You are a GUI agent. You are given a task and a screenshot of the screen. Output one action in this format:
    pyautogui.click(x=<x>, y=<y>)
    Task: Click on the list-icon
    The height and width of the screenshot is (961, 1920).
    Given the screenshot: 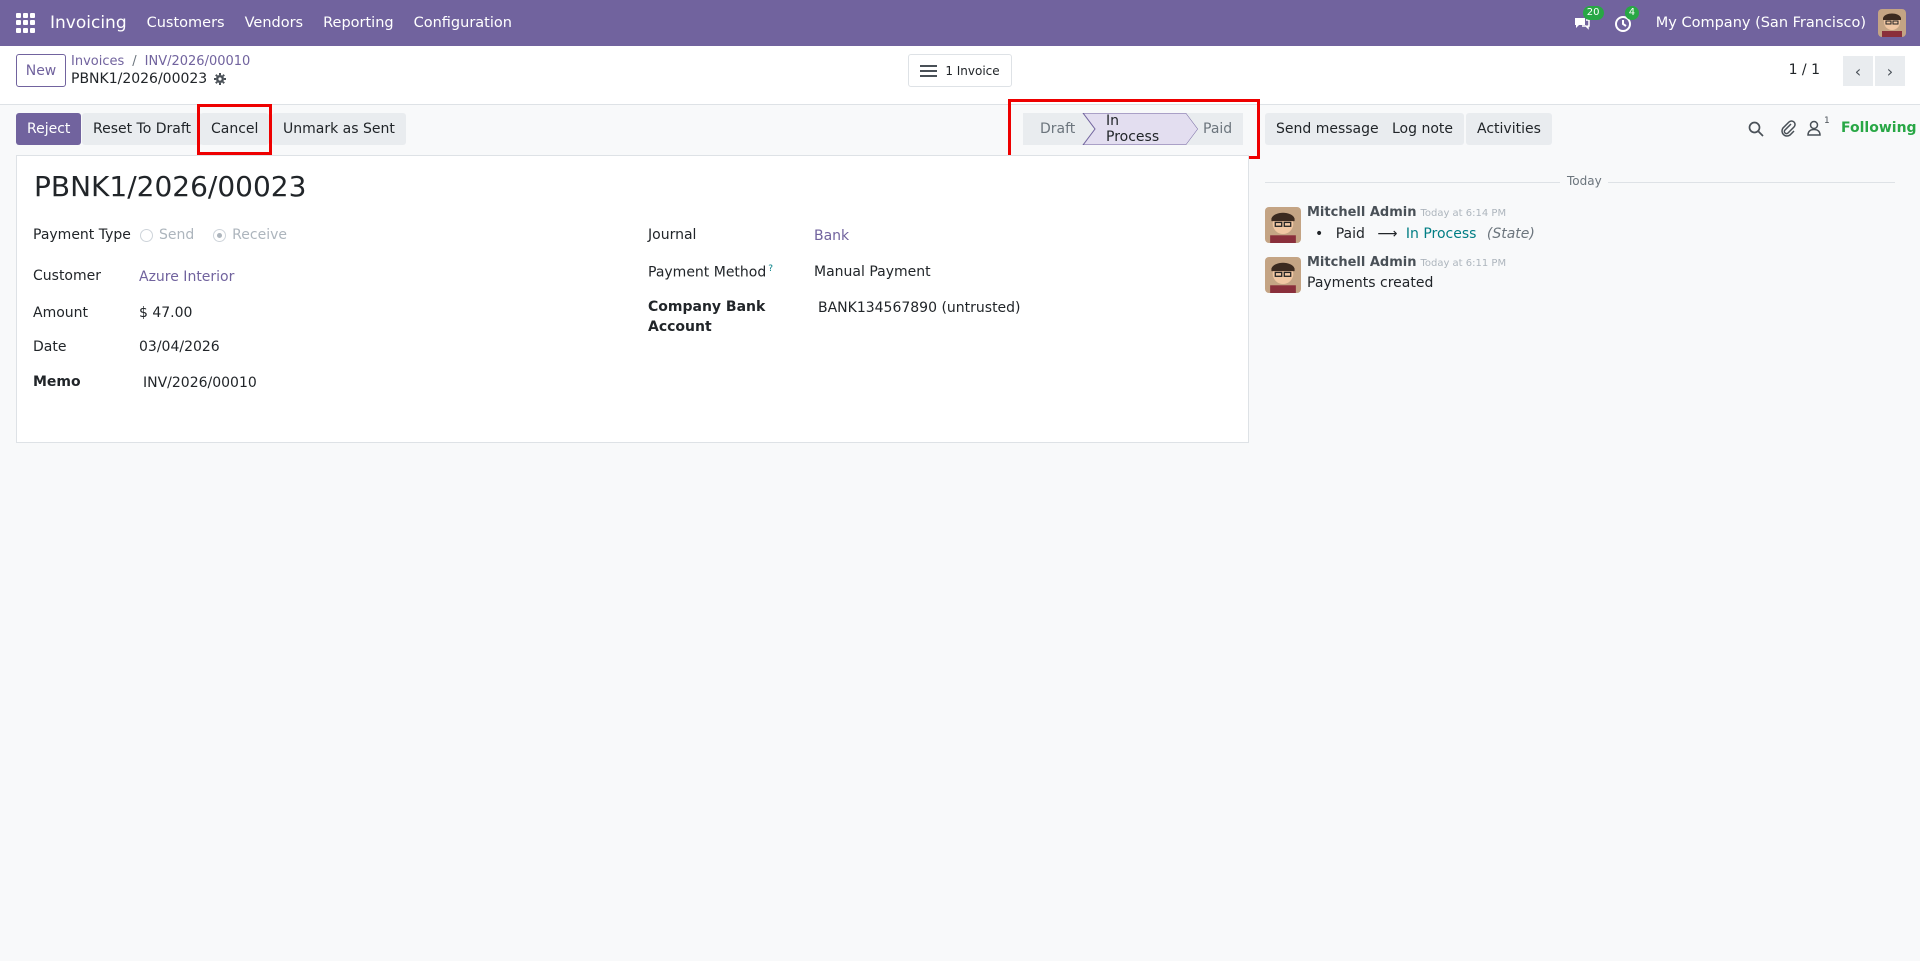 What is the action you would take?
    pyautogui.click(x=929, y=70)
    